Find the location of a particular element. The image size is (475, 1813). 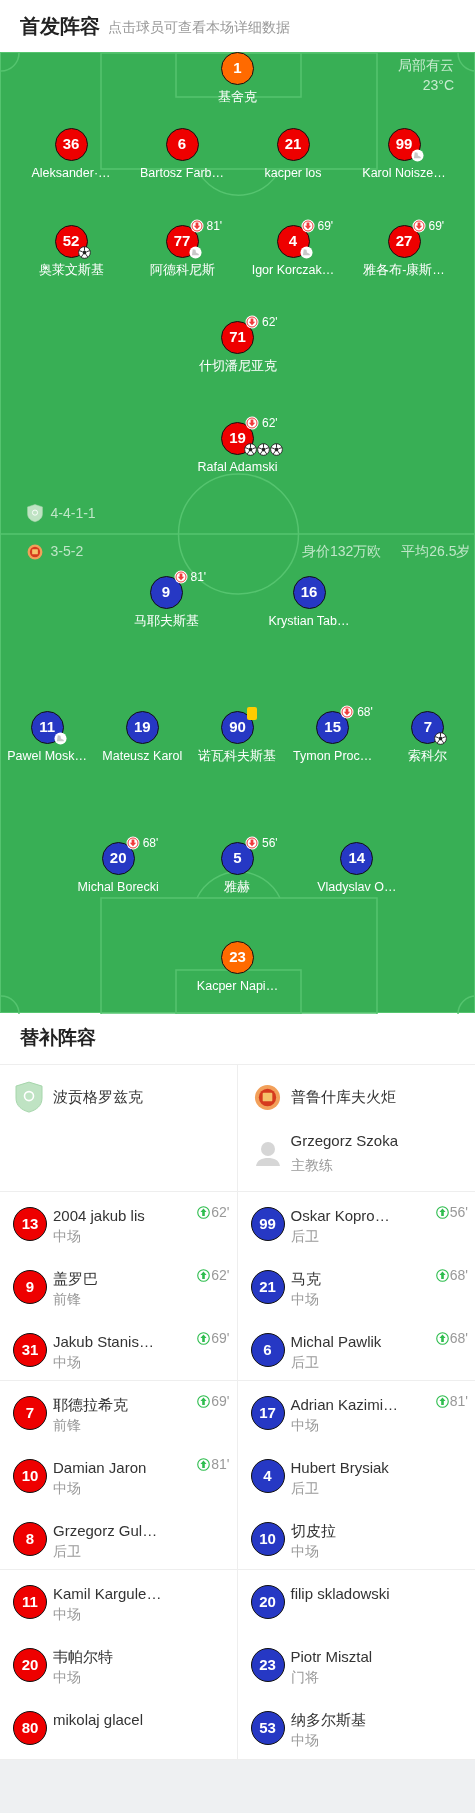

sub-out-minute: 81' is located at coordinates (214, 225).